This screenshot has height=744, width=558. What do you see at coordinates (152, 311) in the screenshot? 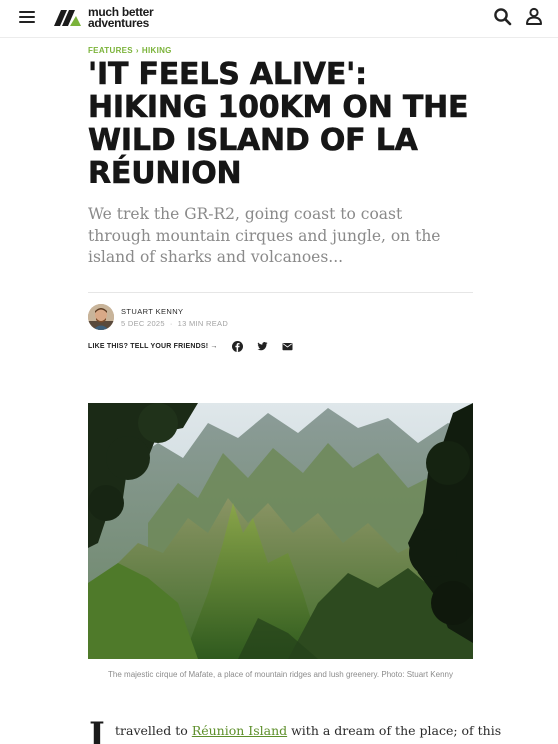
I see `author-name: STUART KENNY` at bounding box center [152, 311].